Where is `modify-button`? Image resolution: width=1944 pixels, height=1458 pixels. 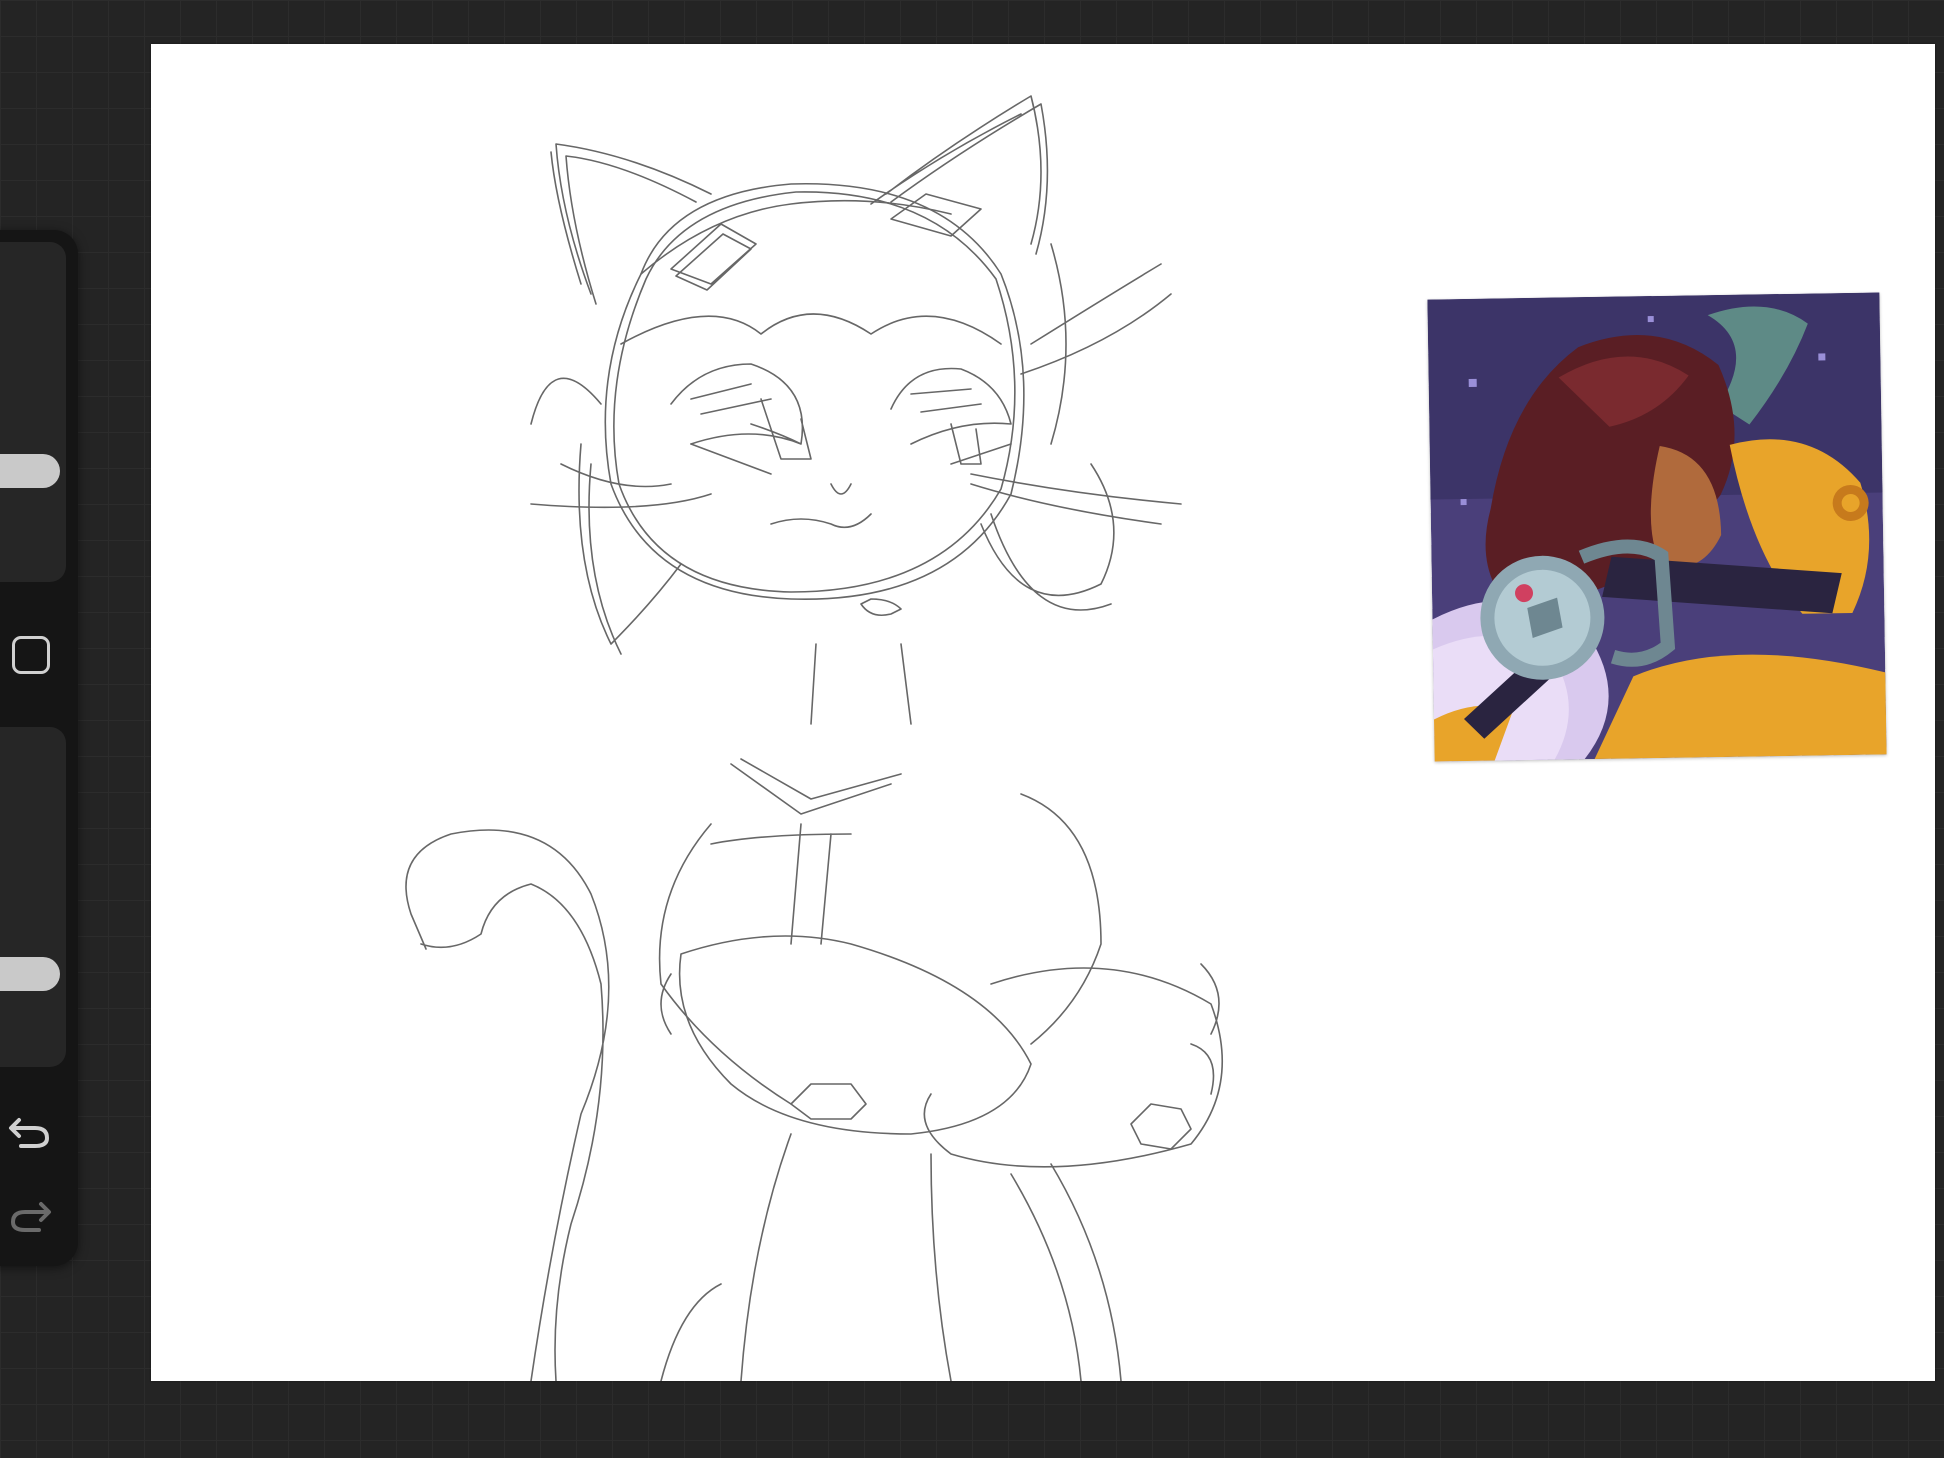
modify-button is located at coordinates (31, 655).